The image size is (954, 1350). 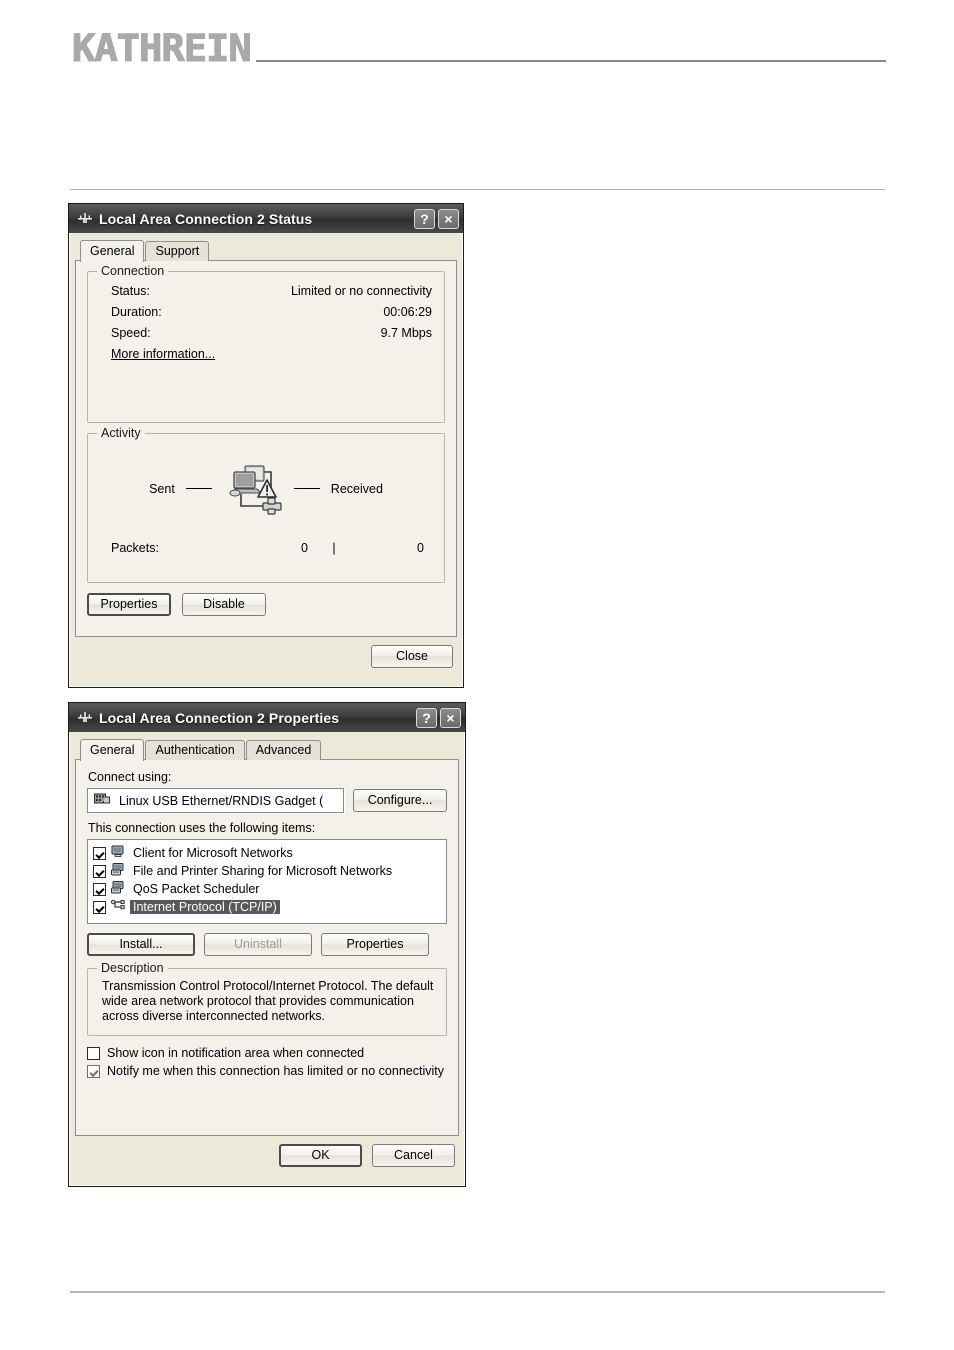 I want to click on notify-checkbox, so click(x=93, y=1071).